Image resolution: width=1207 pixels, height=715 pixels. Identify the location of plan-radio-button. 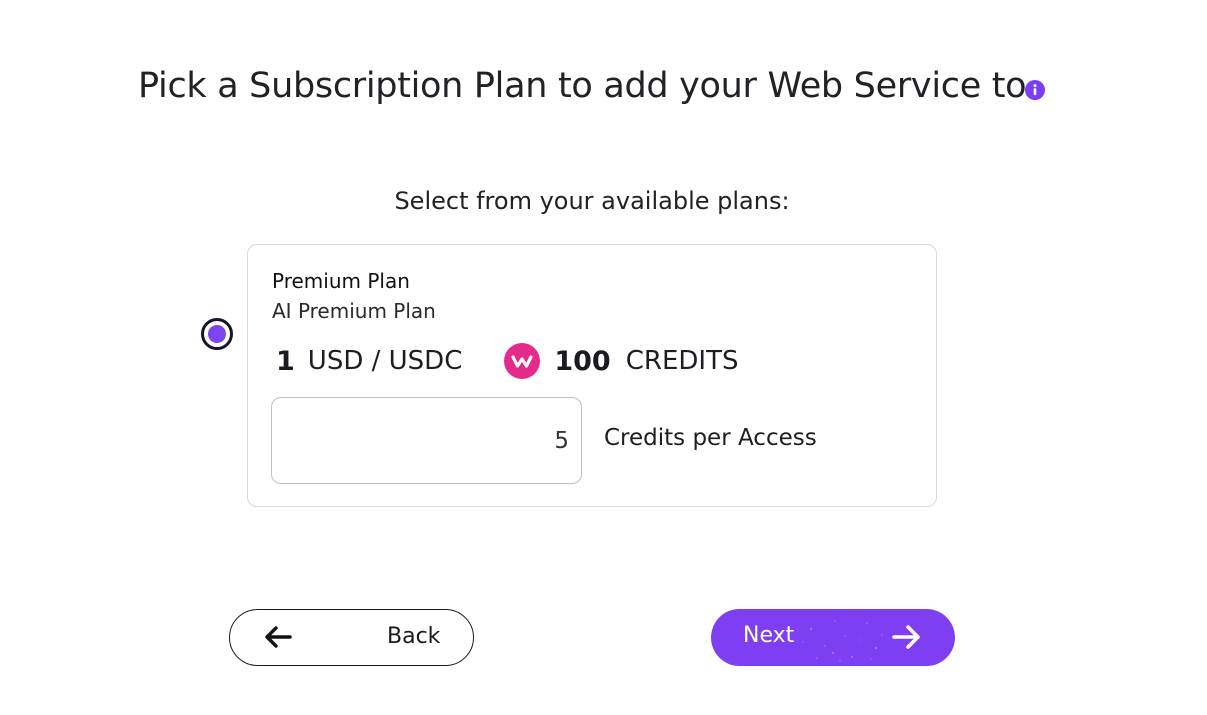
(217, 334).